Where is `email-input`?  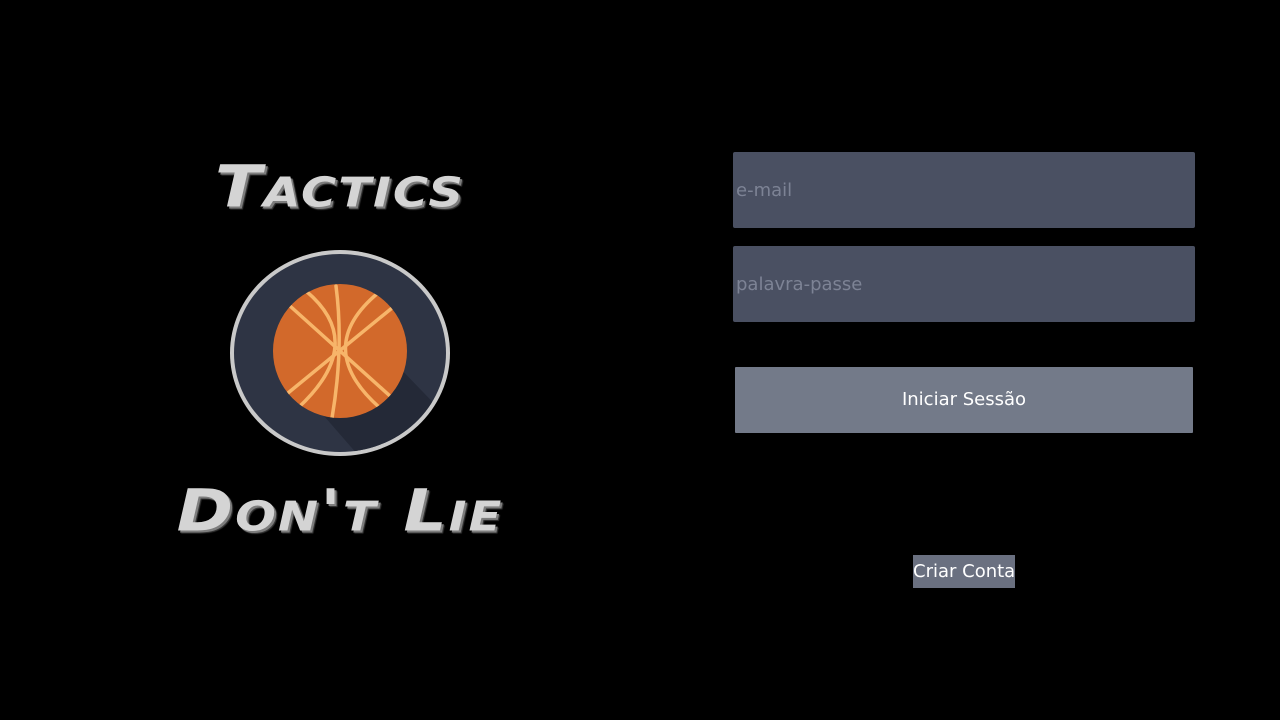
email-input is located at coordinates (964, 190).